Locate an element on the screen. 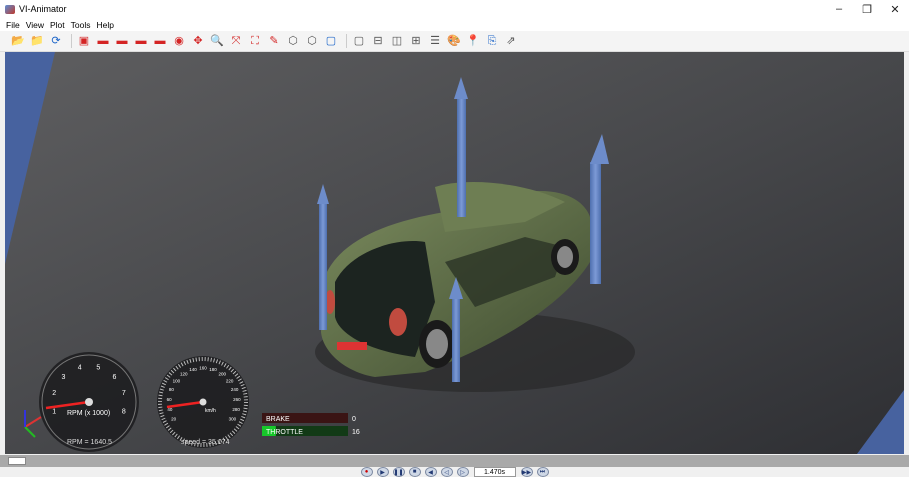 This screenshot has width=909, height=477. layout-quad-icon: ⊞ is located at coordinates (416, 41).